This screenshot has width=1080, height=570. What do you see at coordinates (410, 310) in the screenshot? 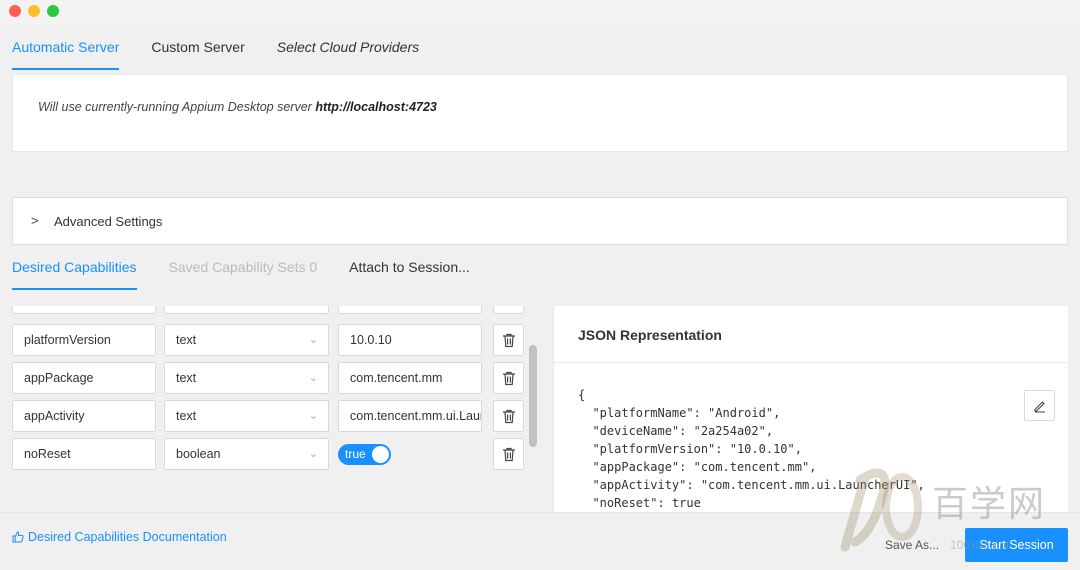
I see `capability-value-input` at bounding box center [410, 310].